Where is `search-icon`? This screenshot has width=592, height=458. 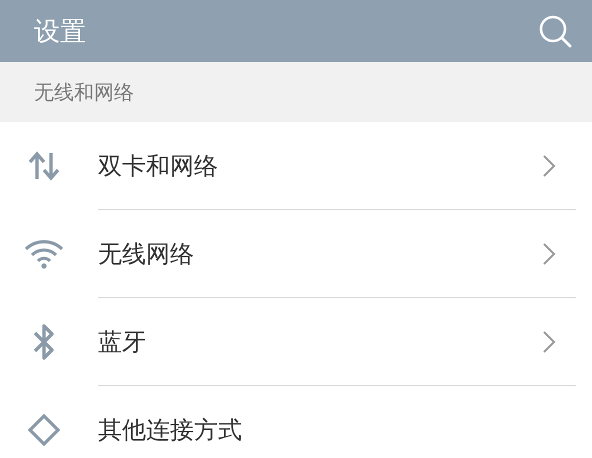 search-icon is located at coordinates (555, 31).